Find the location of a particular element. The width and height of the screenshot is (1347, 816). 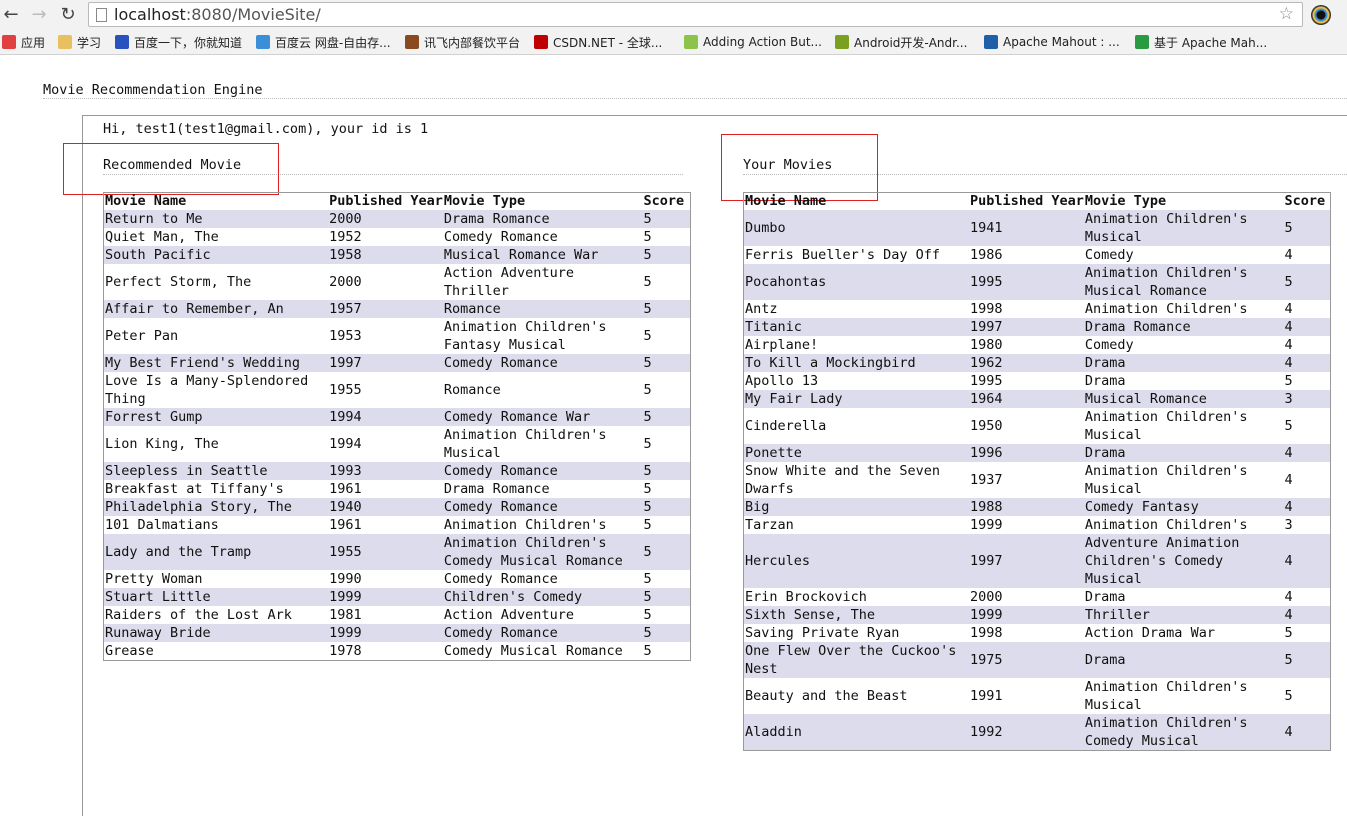

back-arrow-icon: ← is located at coordinates (11, 15).